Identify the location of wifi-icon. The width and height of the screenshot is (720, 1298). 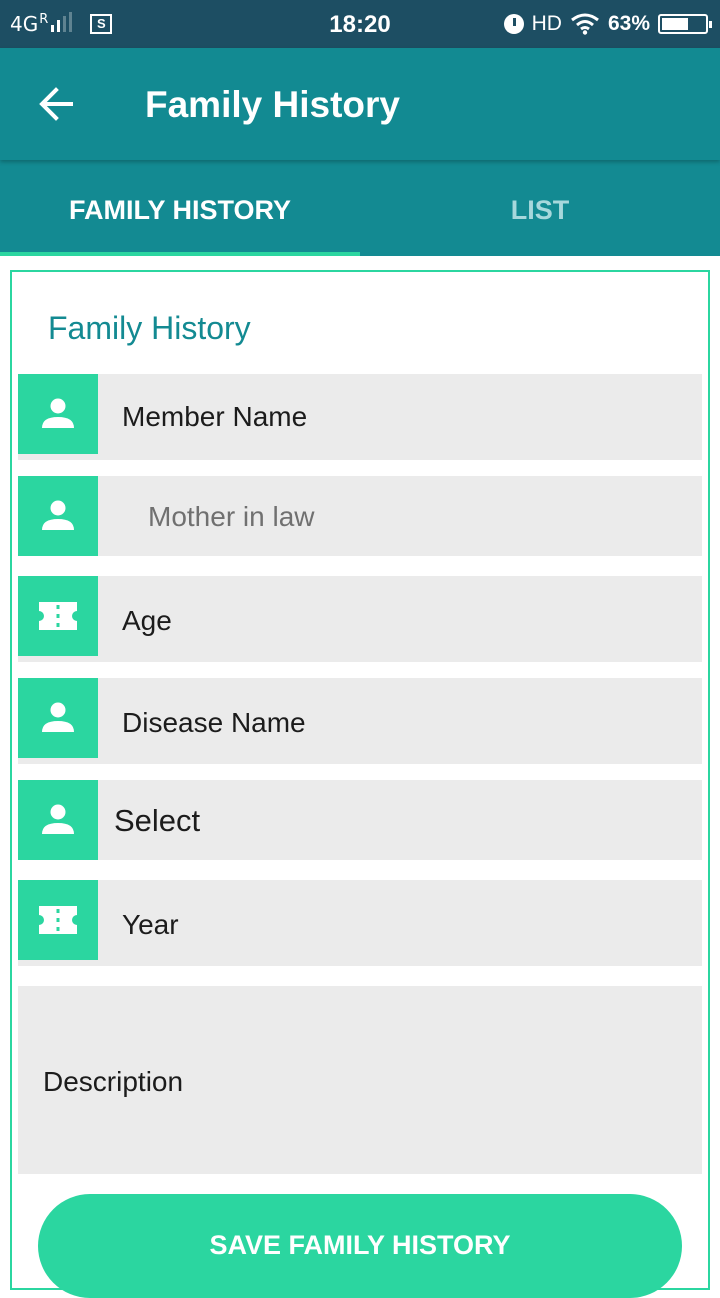
(585, 24).